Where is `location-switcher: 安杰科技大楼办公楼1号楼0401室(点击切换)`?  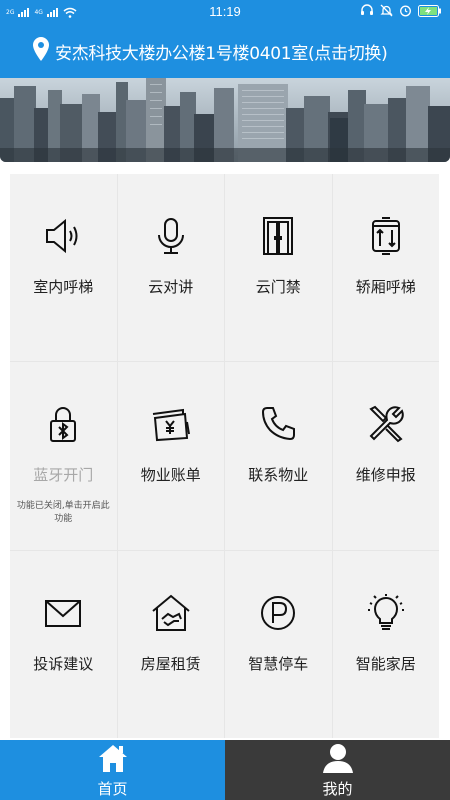 location-switcher: 安杰科技大楼办公楼1号楼0401室(点击切换) is located at coordinates (225, 51).